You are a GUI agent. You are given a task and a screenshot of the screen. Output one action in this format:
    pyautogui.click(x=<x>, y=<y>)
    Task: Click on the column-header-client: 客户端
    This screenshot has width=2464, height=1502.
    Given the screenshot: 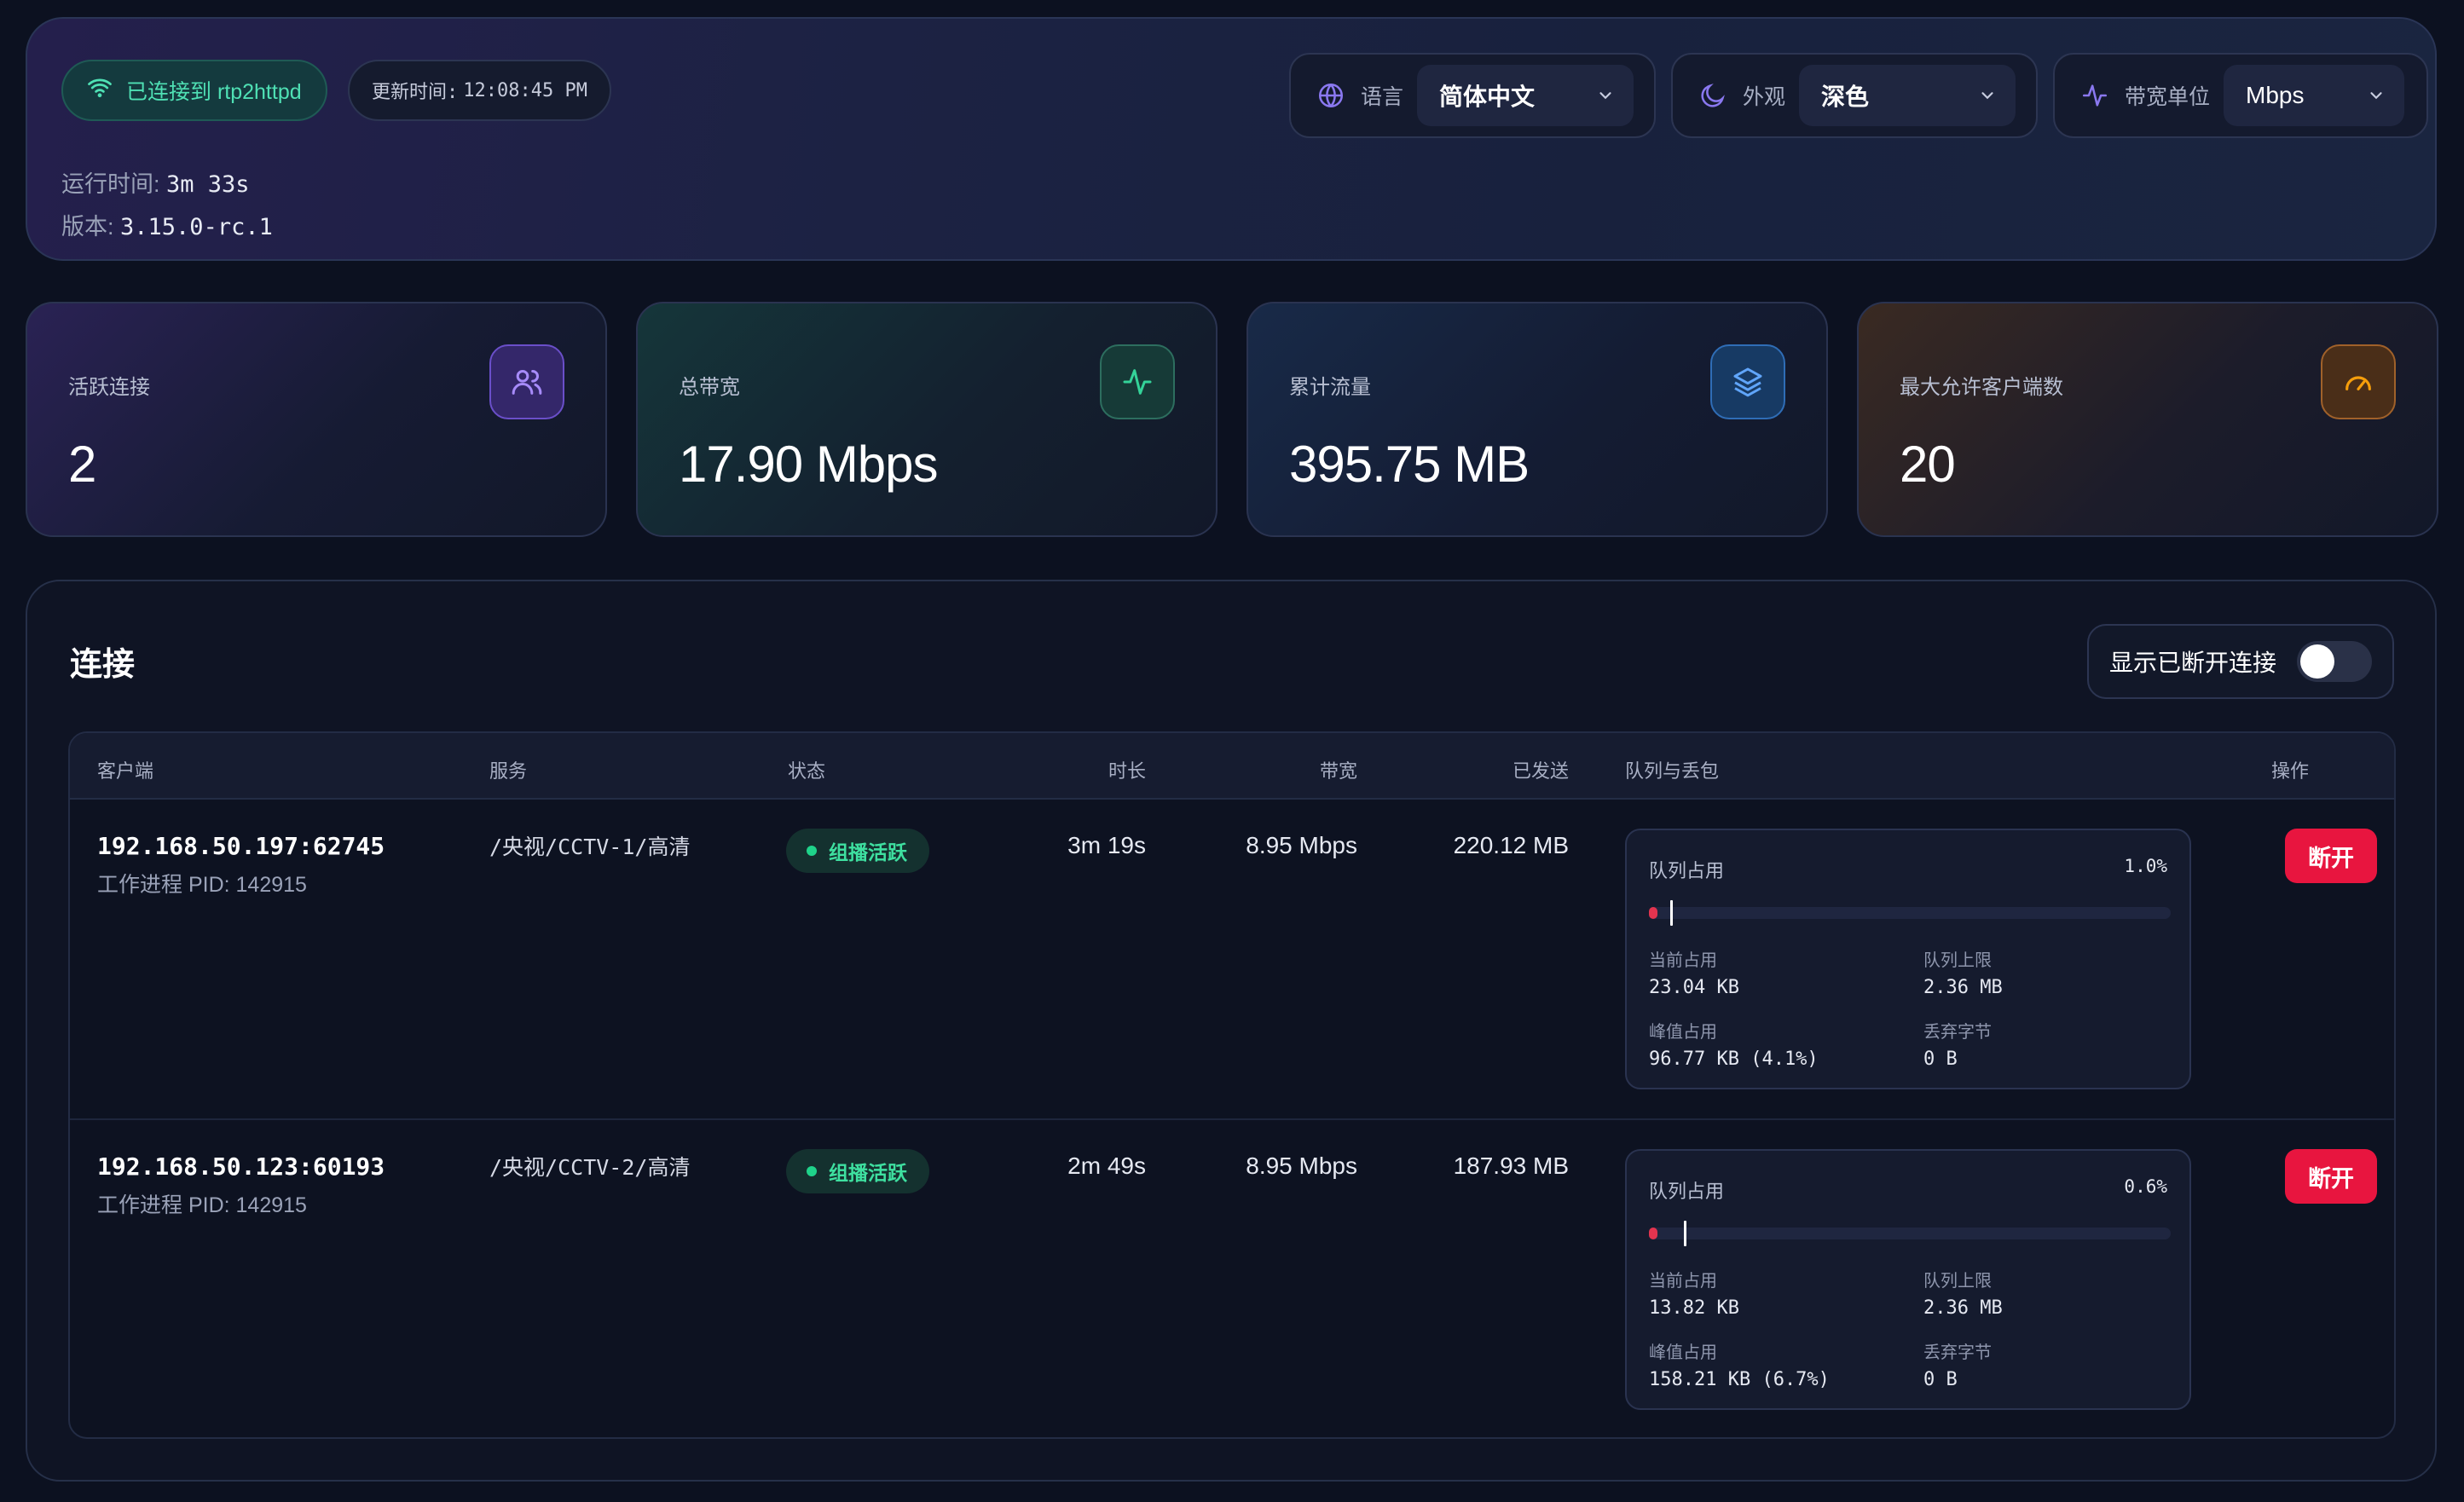 What is the action you would take?
    pyautogui.click(x=126, y=771)
    